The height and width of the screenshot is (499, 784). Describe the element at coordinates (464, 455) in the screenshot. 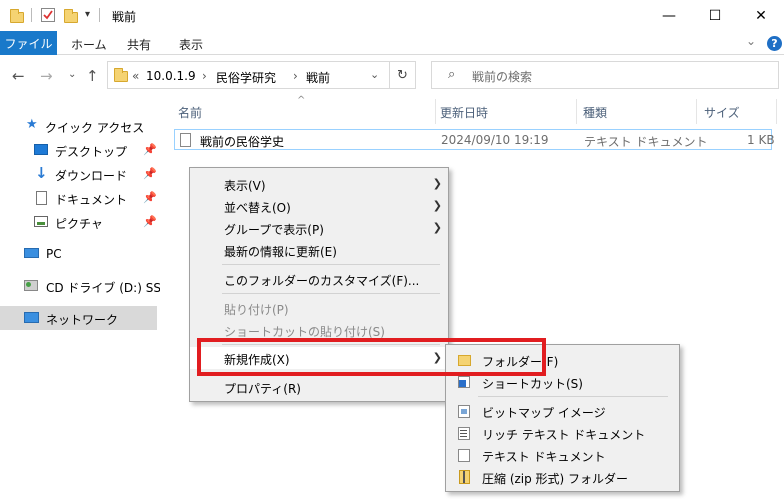

I see `text-document-icon` at that location.